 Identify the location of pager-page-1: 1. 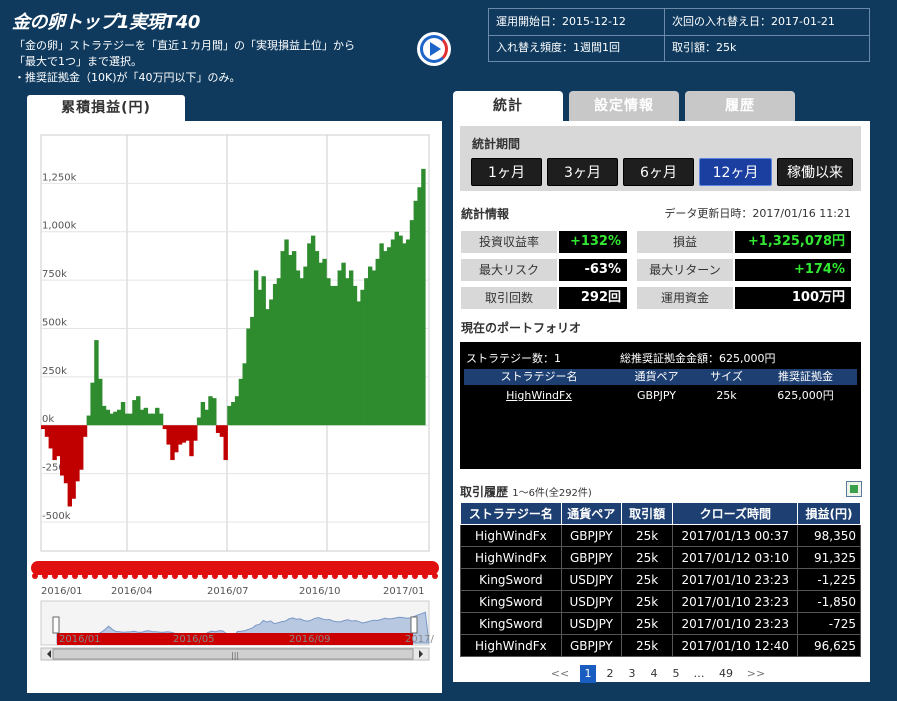
(588, 674).